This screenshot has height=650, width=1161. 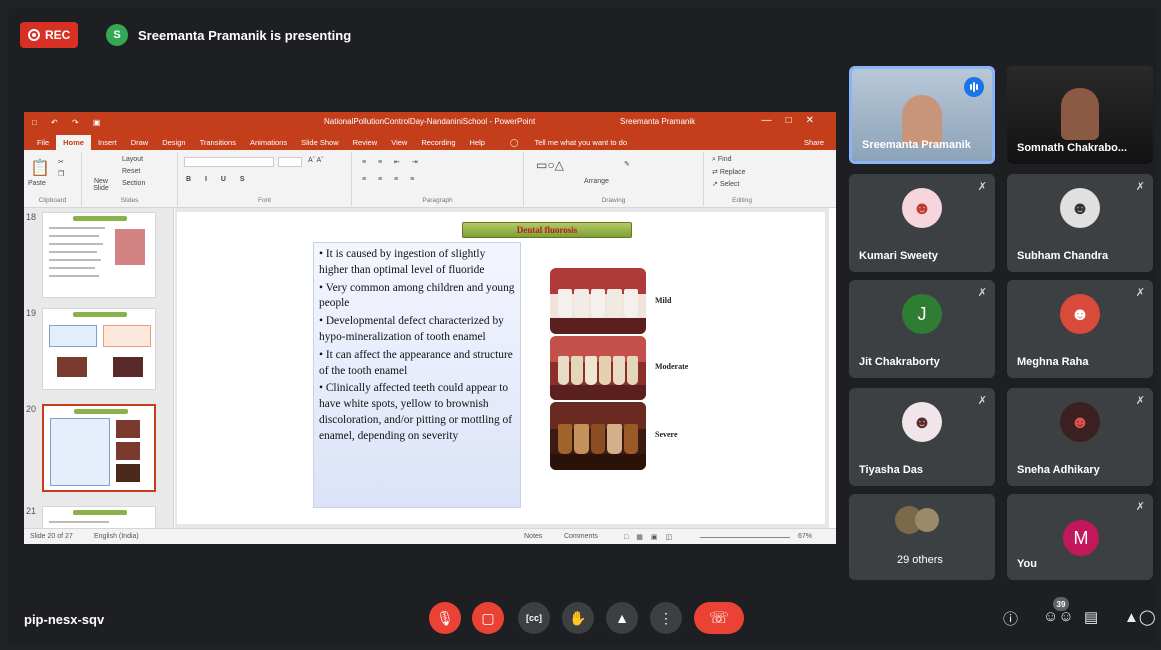 What do you see at coordinates (1010, 618) in the screenshot?
I see `info-button: ⓘ` at bounding box center [1010, 618].